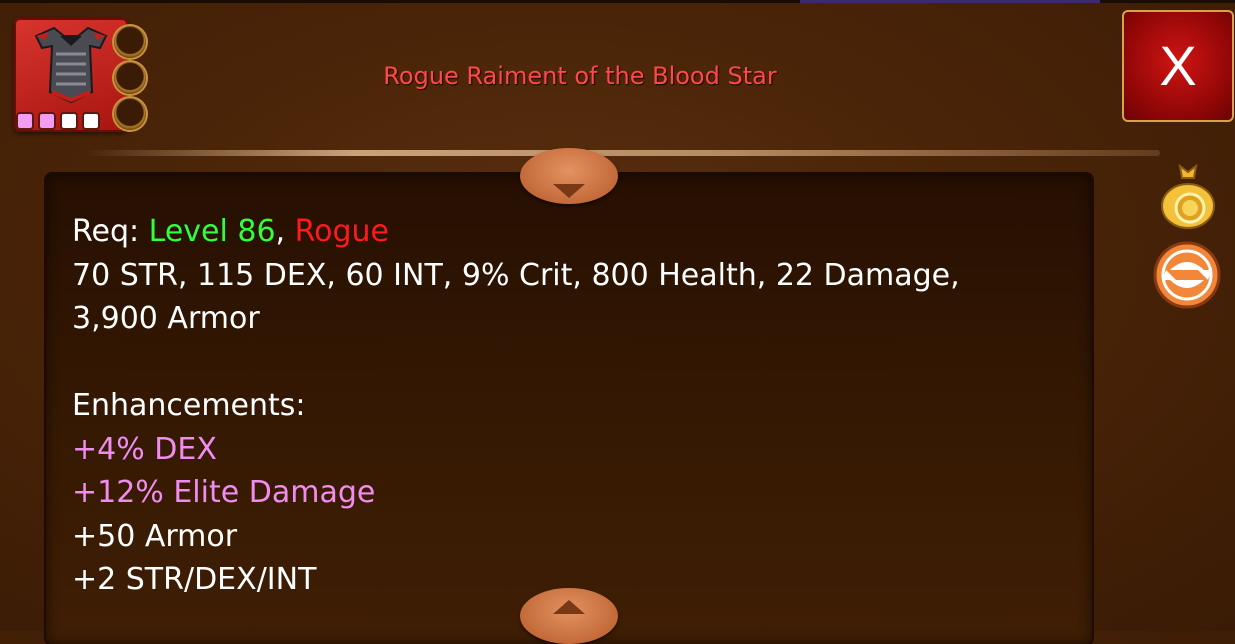  What do you see at coordinates (155, 536) in the screenshot?
I see `enhancement-item: +50 Armor` at bounding box center [155, 536].